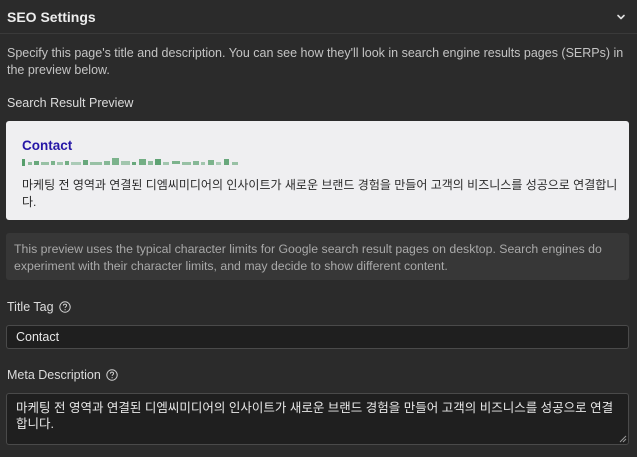 The height and width of the screenshot is (457, 637). Describe the element at coordinates (623, 439) in the screenshot. I see `resize-handle-icon` at that location.